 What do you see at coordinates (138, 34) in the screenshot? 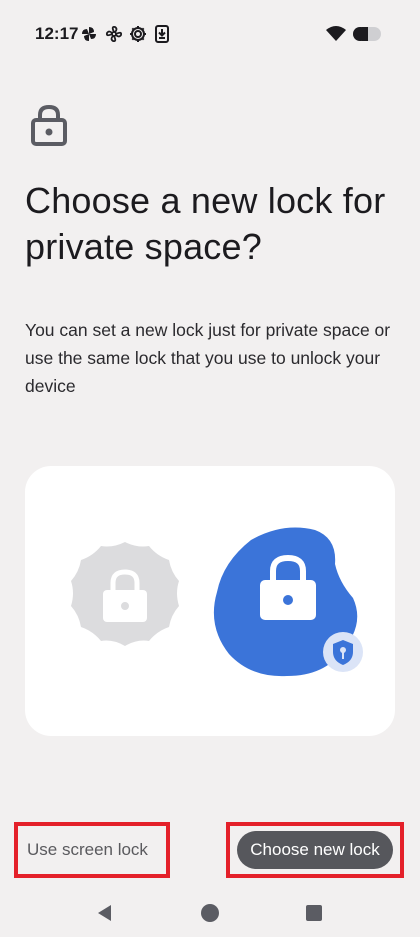
I see `gear-icon` at bounding box center [138, 34].